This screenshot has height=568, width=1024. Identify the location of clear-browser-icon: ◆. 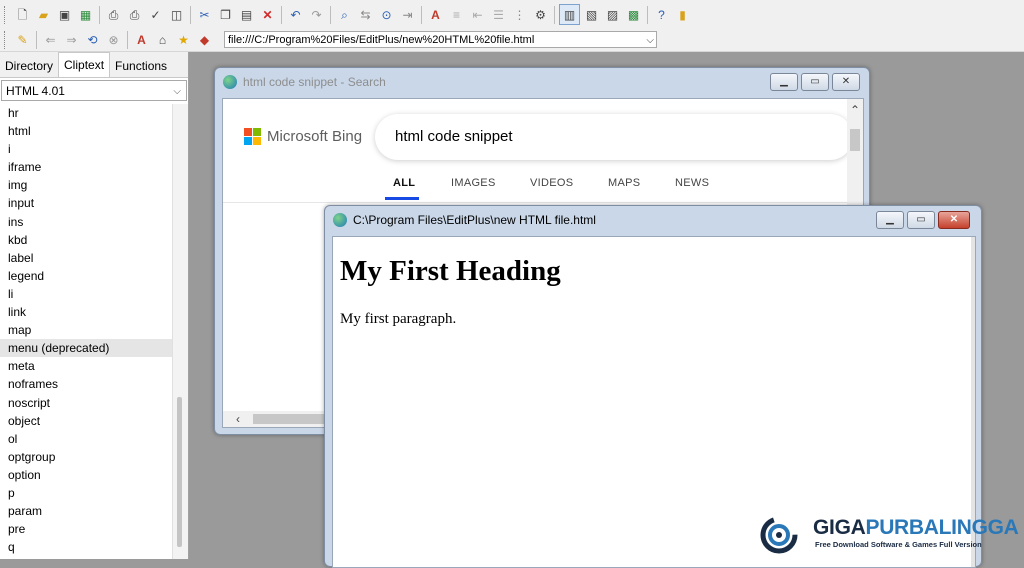
(204, 40).